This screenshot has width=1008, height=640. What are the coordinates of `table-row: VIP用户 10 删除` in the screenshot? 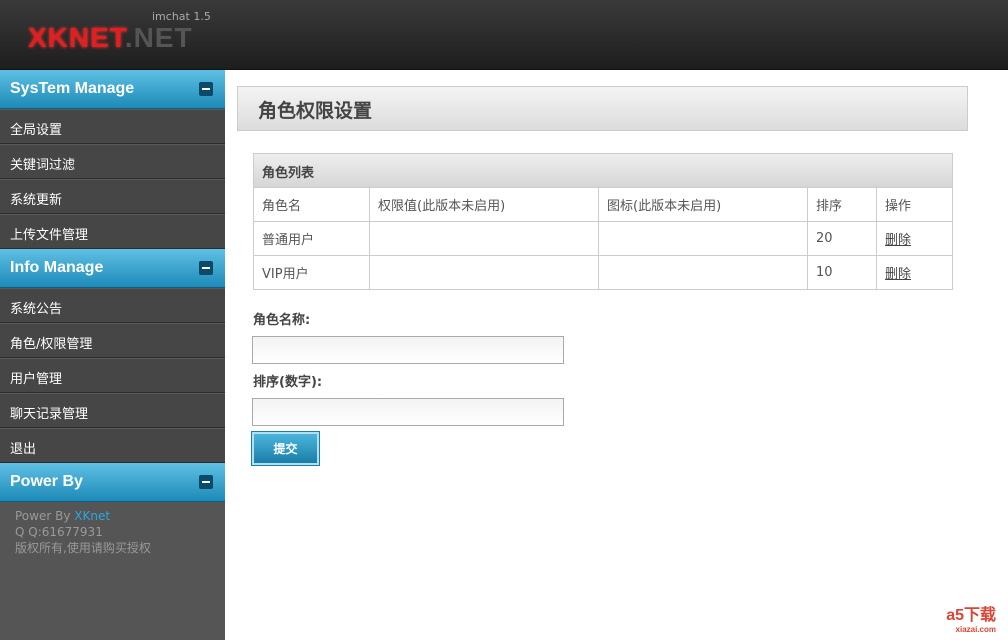 It's located at (603, 272).